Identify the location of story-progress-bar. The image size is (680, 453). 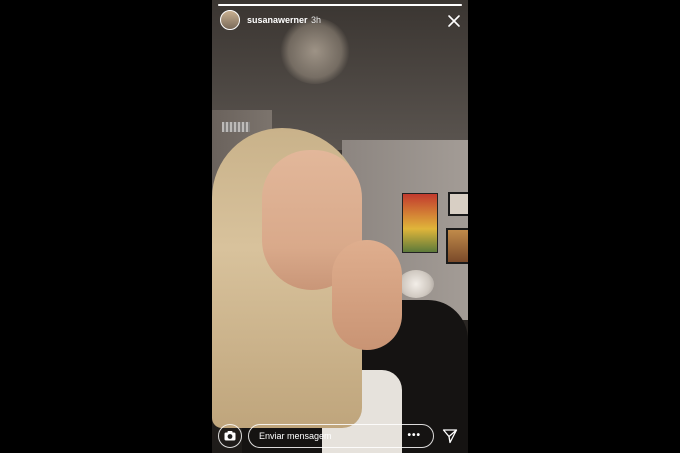
(340, 5).